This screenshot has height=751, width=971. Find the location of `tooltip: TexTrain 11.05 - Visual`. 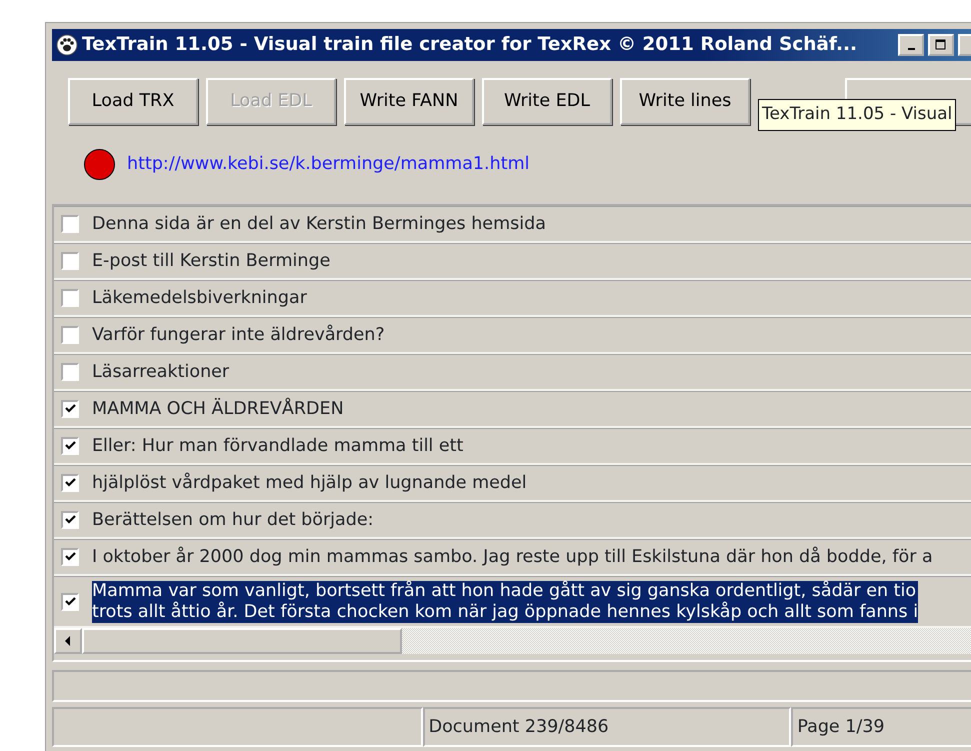

tooltip: TexTrain 11.05 - Visual is located at coordinates (857, 114).